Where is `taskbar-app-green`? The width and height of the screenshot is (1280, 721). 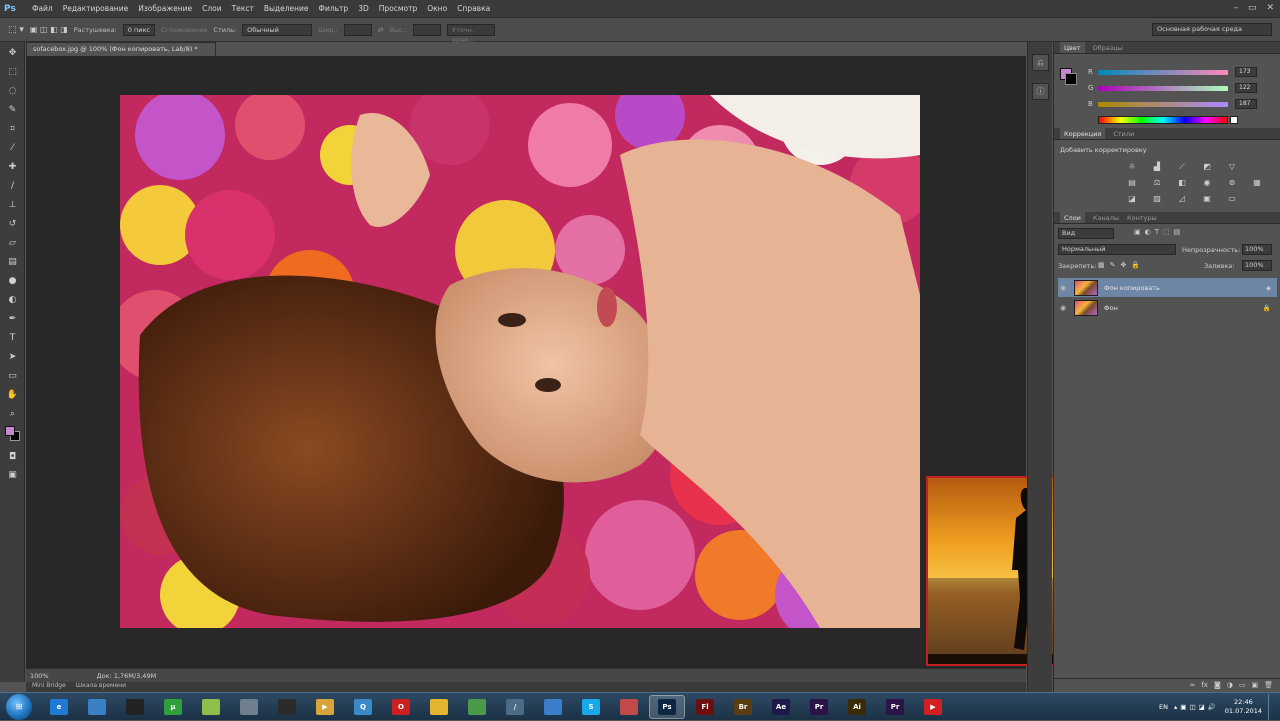
taskbar-app-green is located at coordinates (477, 707).